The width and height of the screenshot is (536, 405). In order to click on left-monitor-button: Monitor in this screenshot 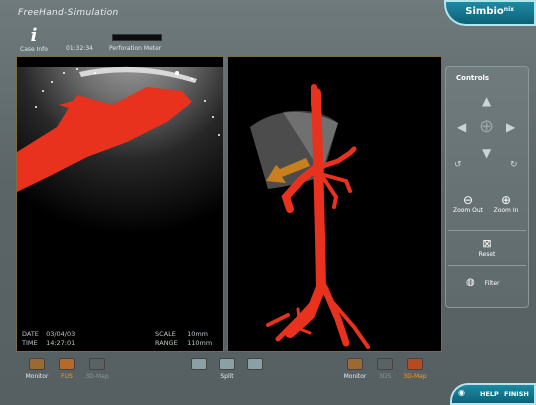, I will do `click(37, 369)`.